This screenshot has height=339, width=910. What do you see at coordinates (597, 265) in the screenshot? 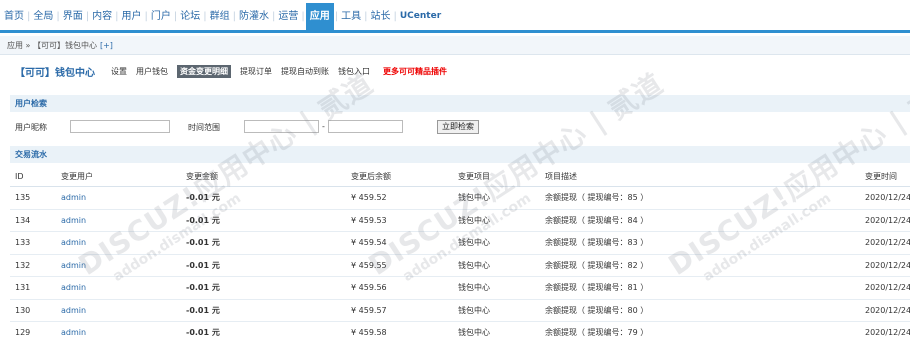
I see `cell-desc: 余额提现（ 提现编号：82 ）` at bounding box center [597, 265].